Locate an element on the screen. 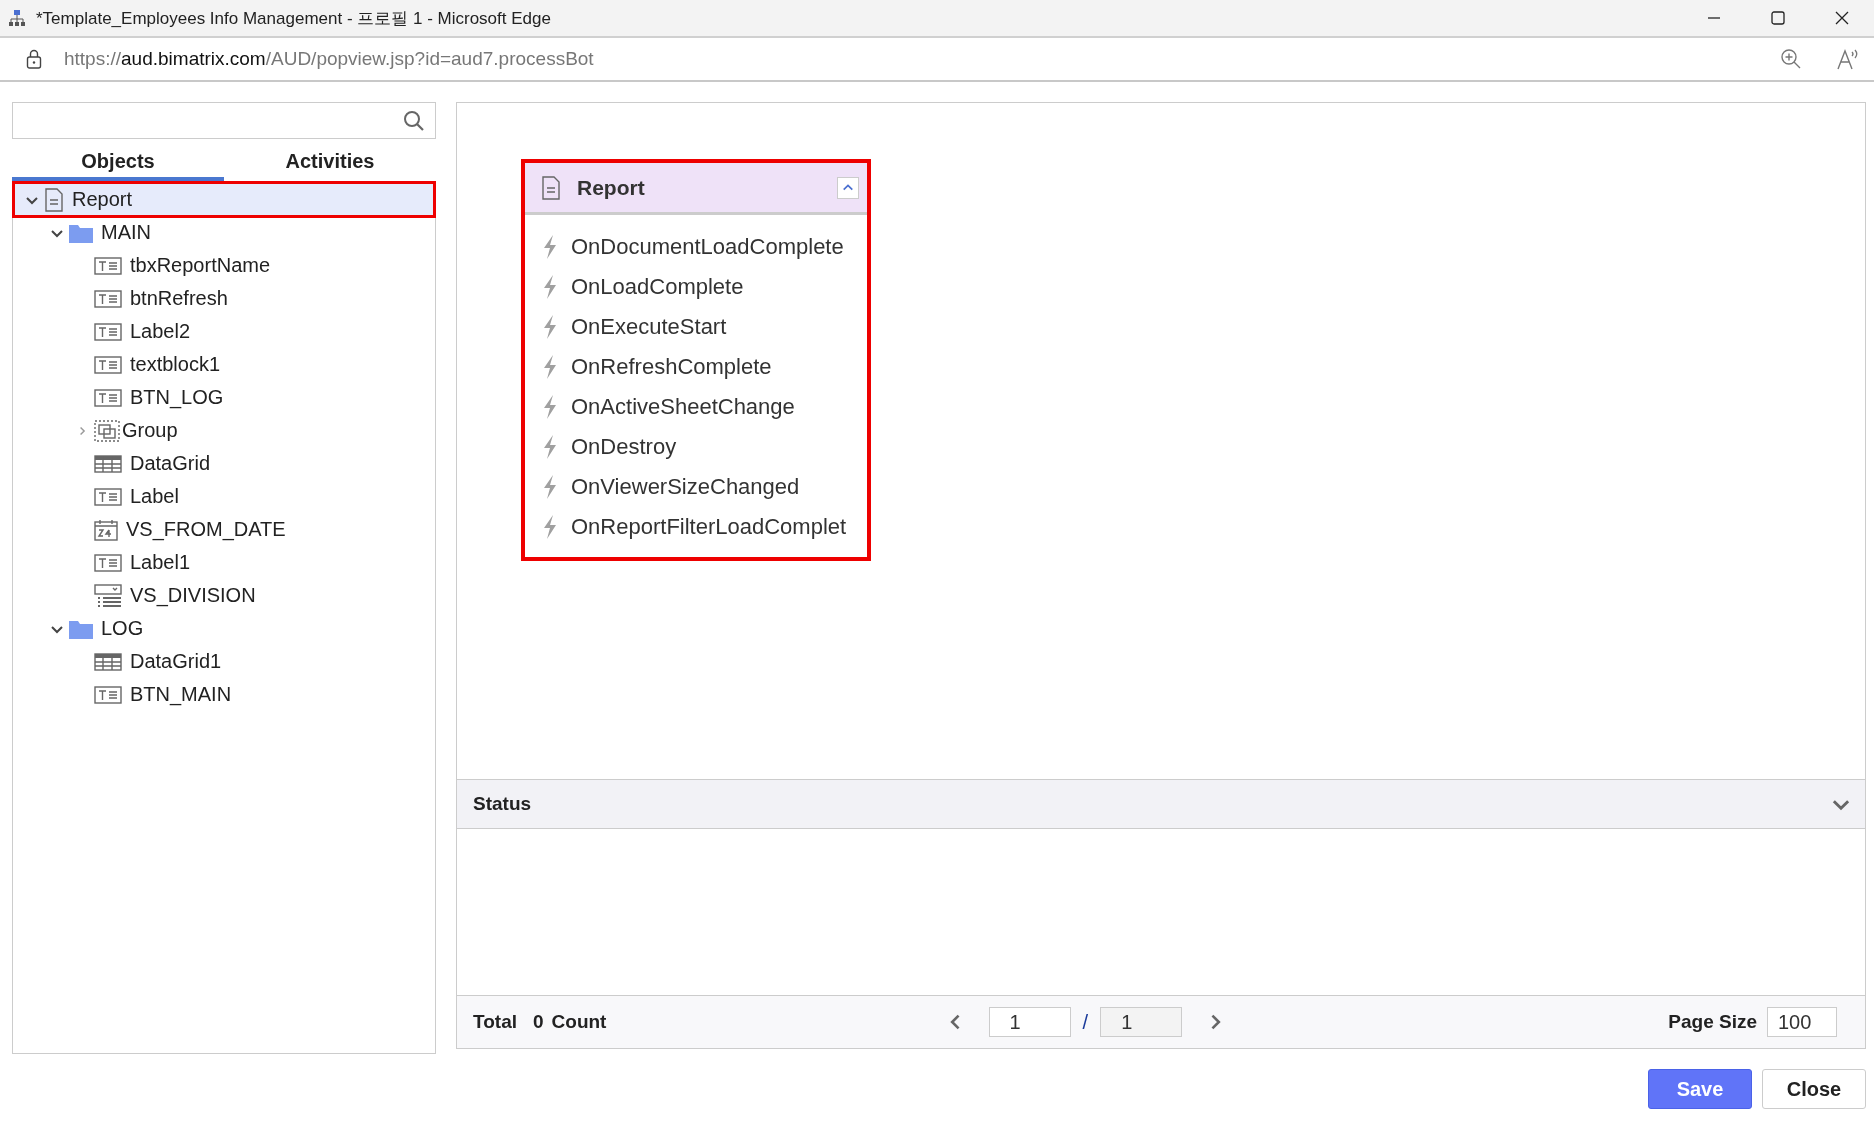 Image resolution: width=1874 pixels, height=1125 pixels. tree-item: BTN_MAIN is located at coordinates (224, 694).